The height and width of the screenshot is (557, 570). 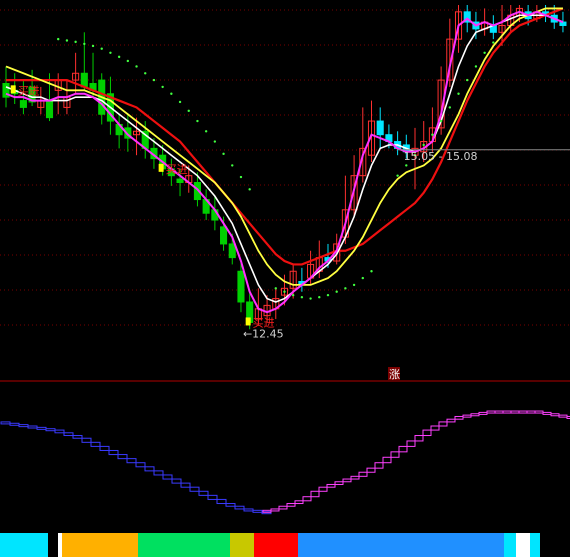 I want to click on buy-signal-label: 买进, so click(x=177, y=169).